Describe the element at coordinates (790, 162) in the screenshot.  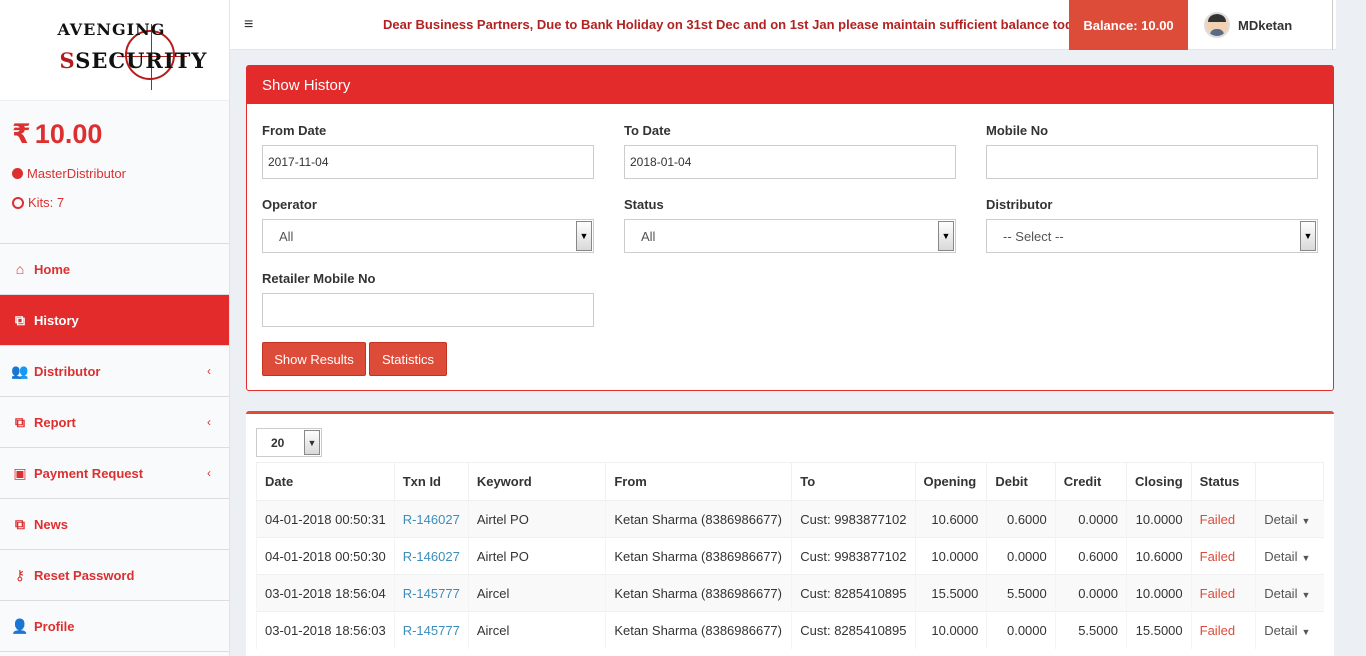
I see `to-date-input` at that location.